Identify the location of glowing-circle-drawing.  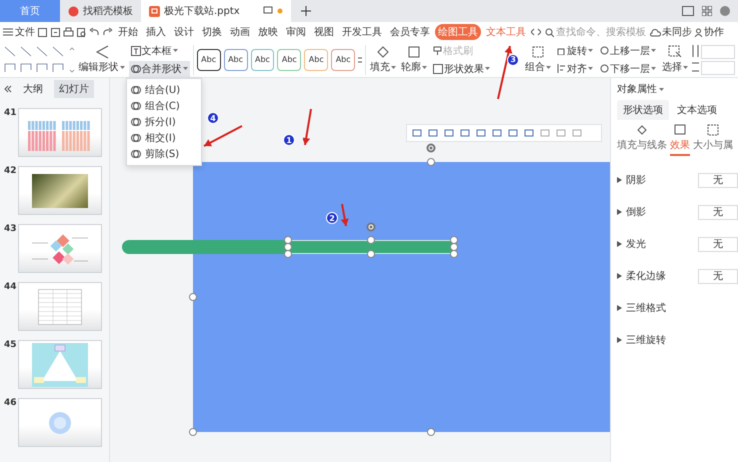
(60, 422).